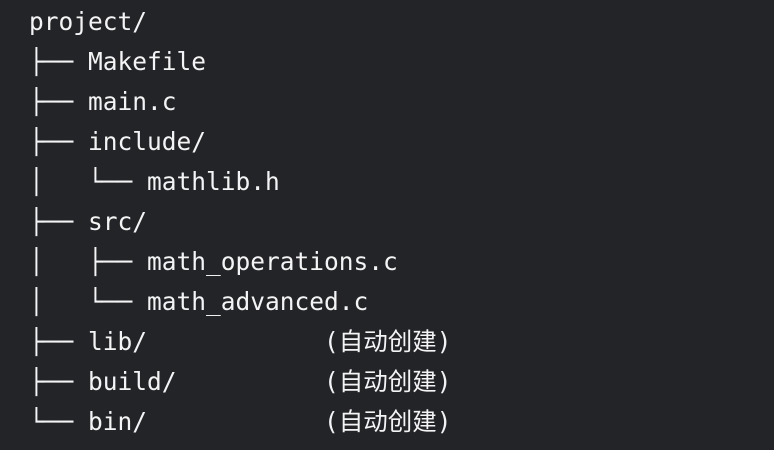  Describe the element at coordinates (177, 341) in the screenshot. I see `tree-text: ├── lib/` at that location.